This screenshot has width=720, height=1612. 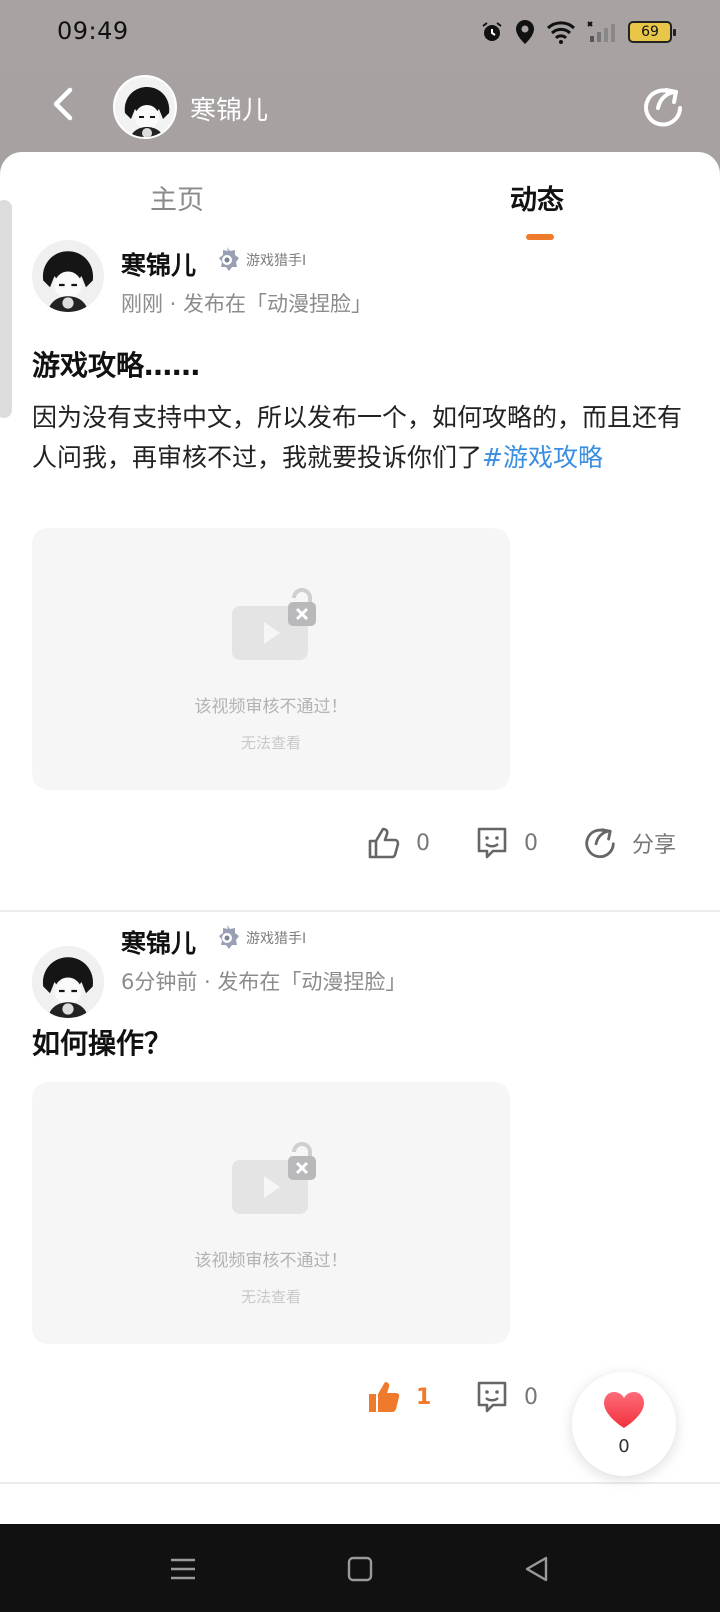 I want to click on battery-level: 69, so click(x=650, y=32).